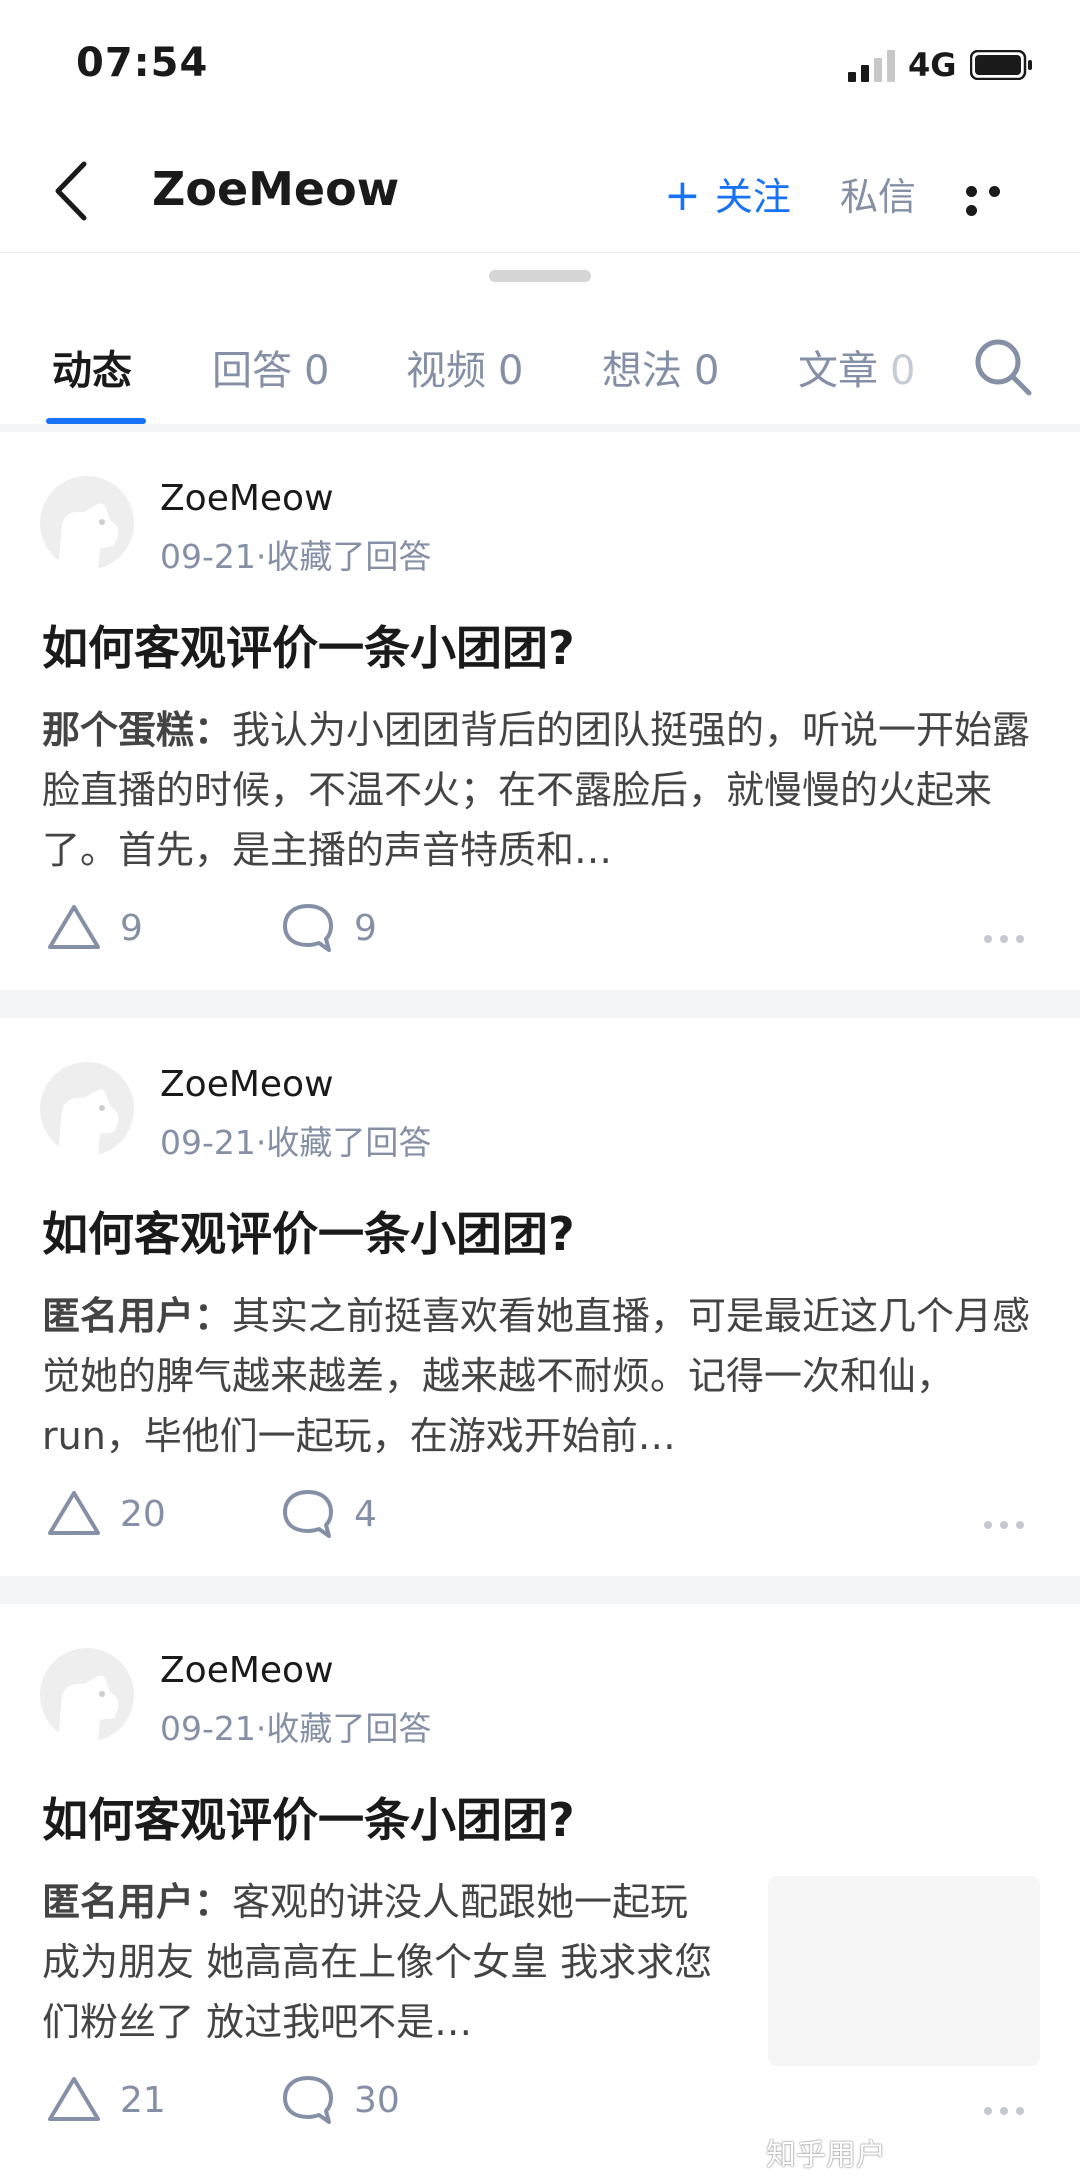  What do you see at coordinates (682, 195) in the screenshot?
I see `plus-icon: +` at bounding box center [682, 195].